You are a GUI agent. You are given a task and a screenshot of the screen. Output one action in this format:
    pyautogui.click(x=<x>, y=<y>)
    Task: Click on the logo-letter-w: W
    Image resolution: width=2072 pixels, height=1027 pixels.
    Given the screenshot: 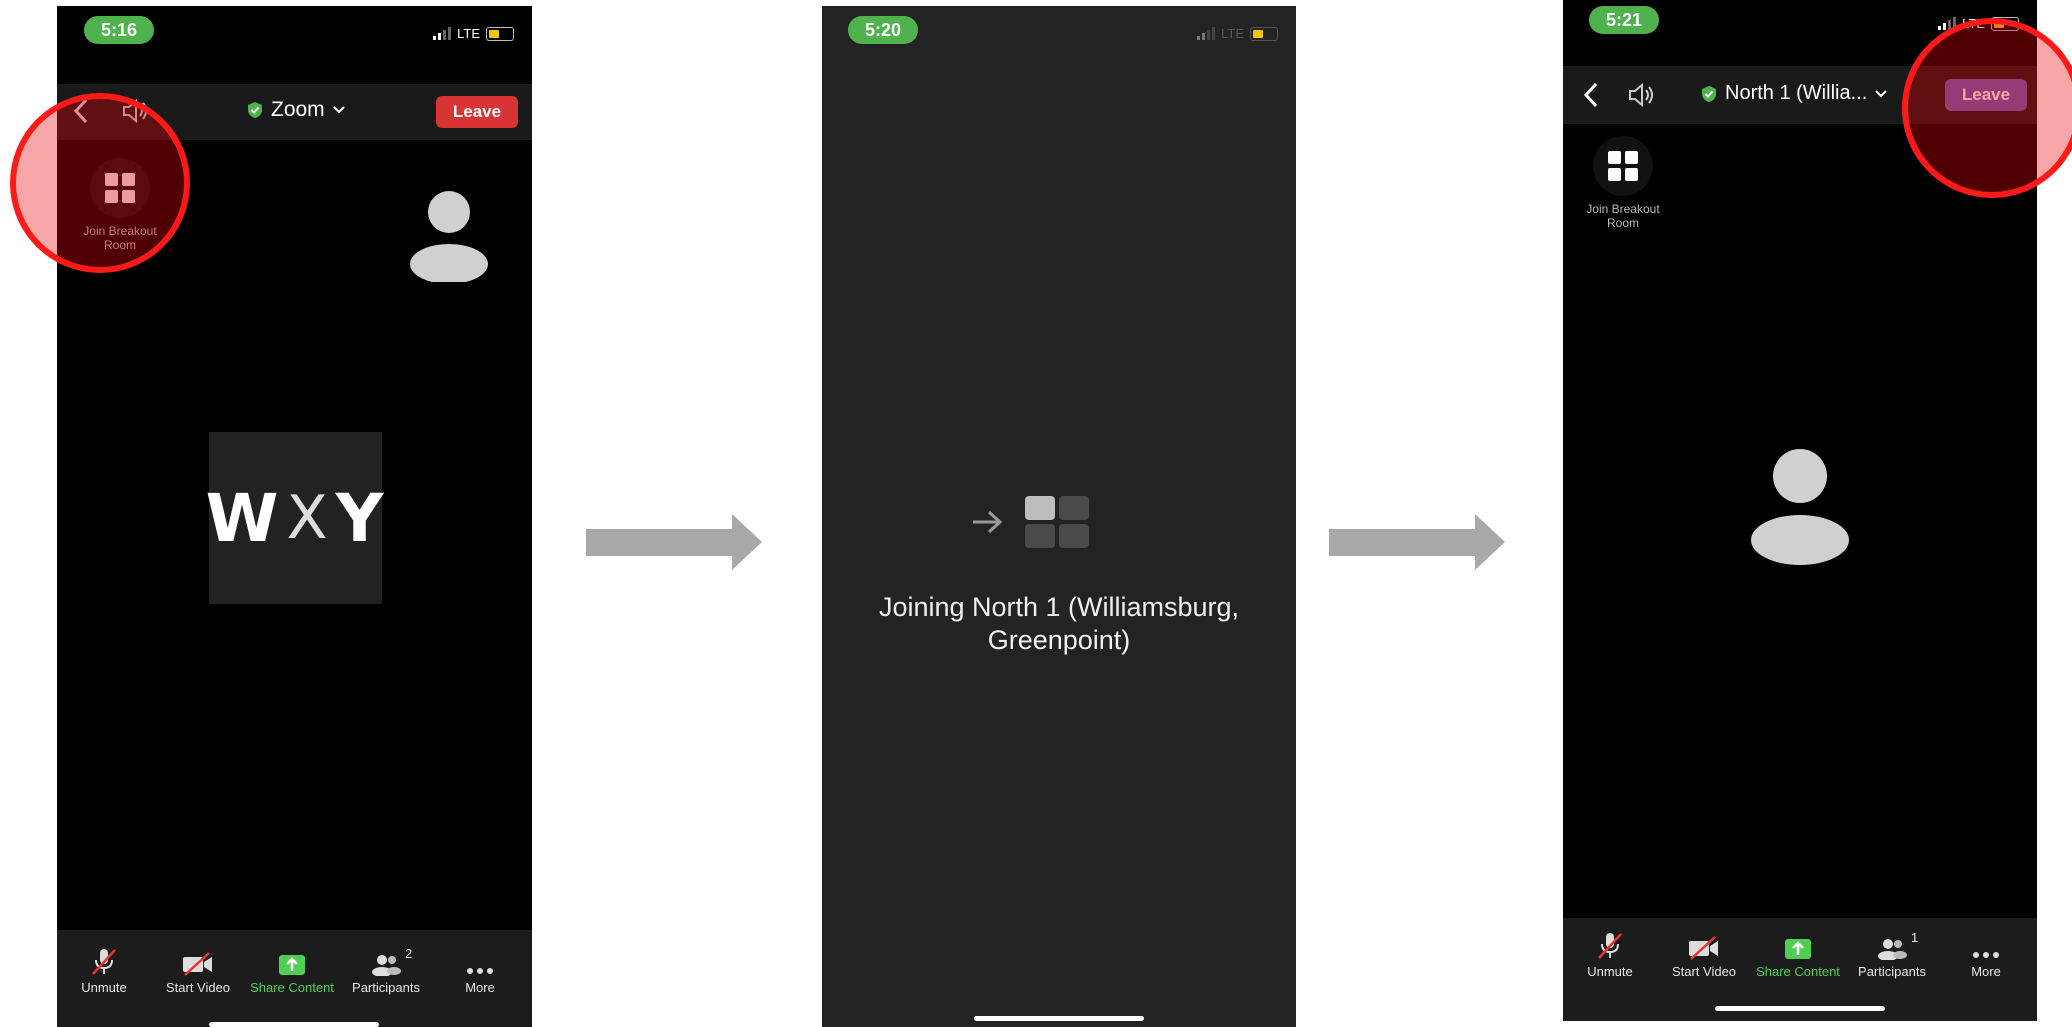 What is the action you would take?
    pyautogui.click(x=243, y=518)
    